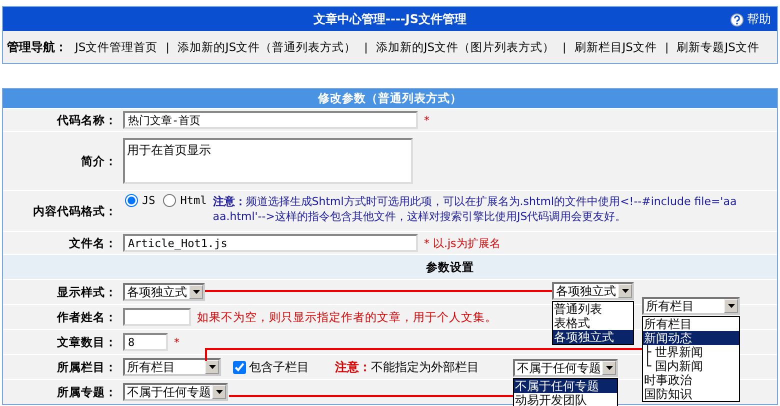  I want to click on field-label: 文件名：, so click(93, 243).